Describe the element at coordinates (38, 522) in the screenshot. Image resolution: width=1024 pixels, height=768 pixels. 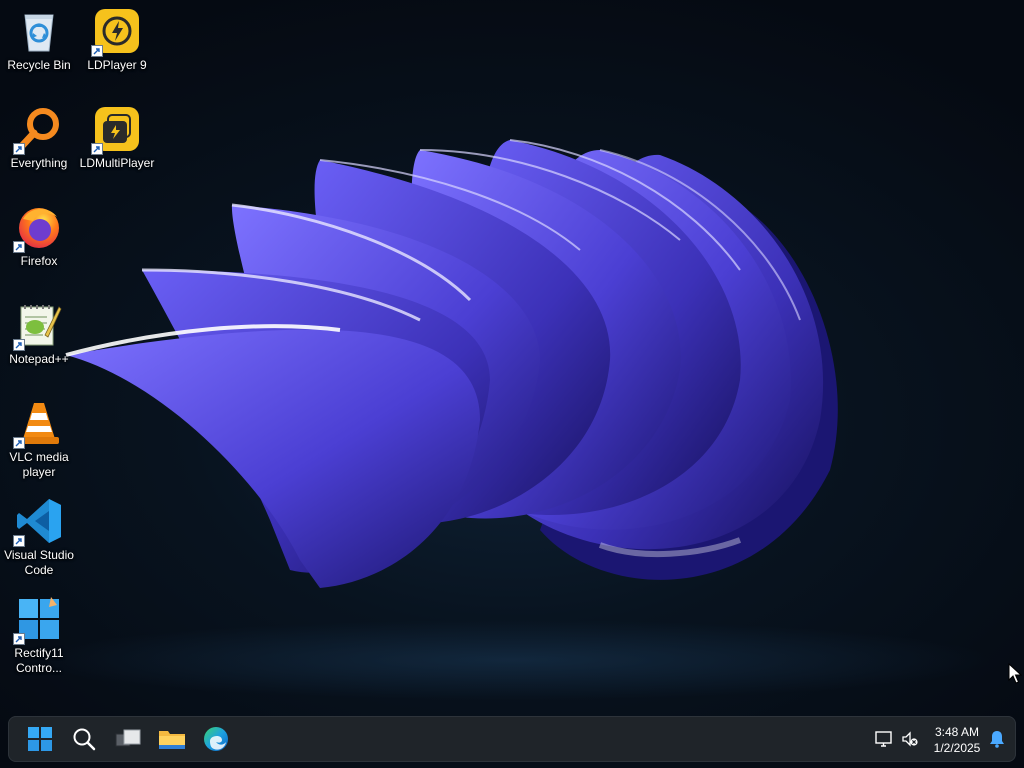
I see `vscode-icon` at that location.